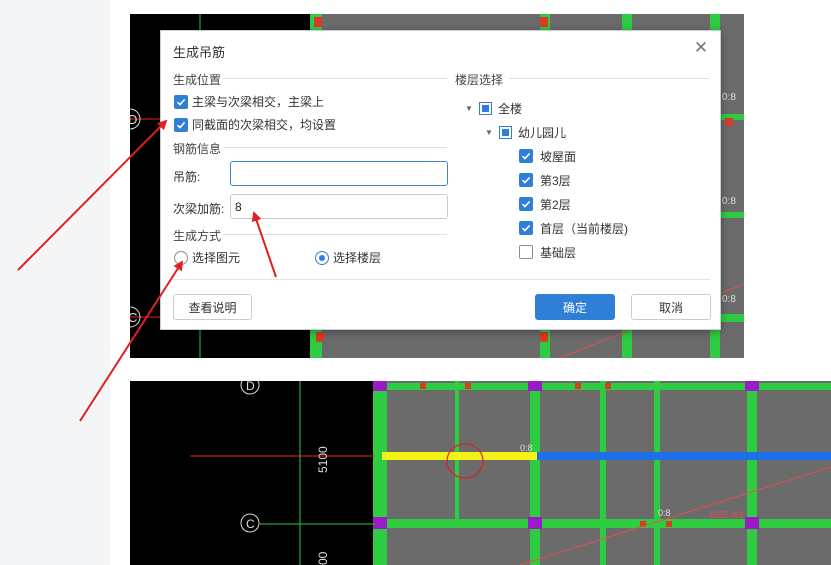 The width and height of the screenshot is (831, 565). I want to click on tree-node-label: 坡屋面, so click(558, 156).